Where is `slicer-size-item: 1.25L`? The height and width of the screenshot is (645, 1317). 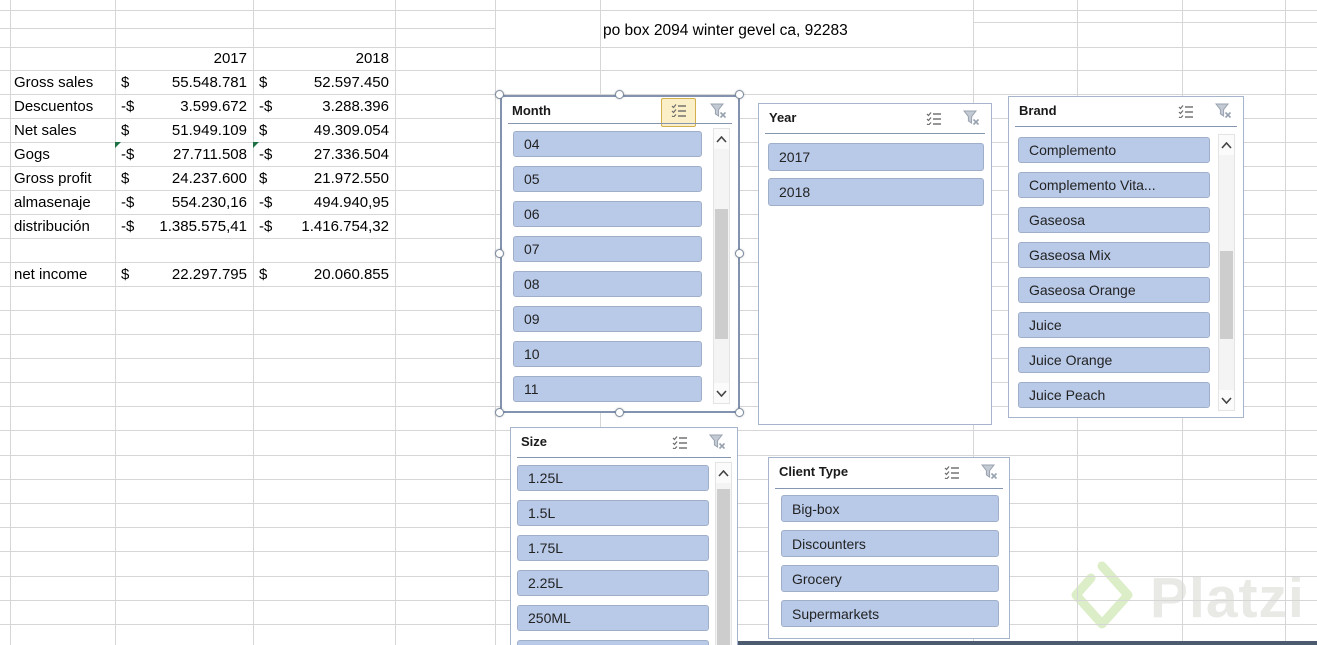
slicer-size-item: 1.25L is located at coordinates (613, 478).